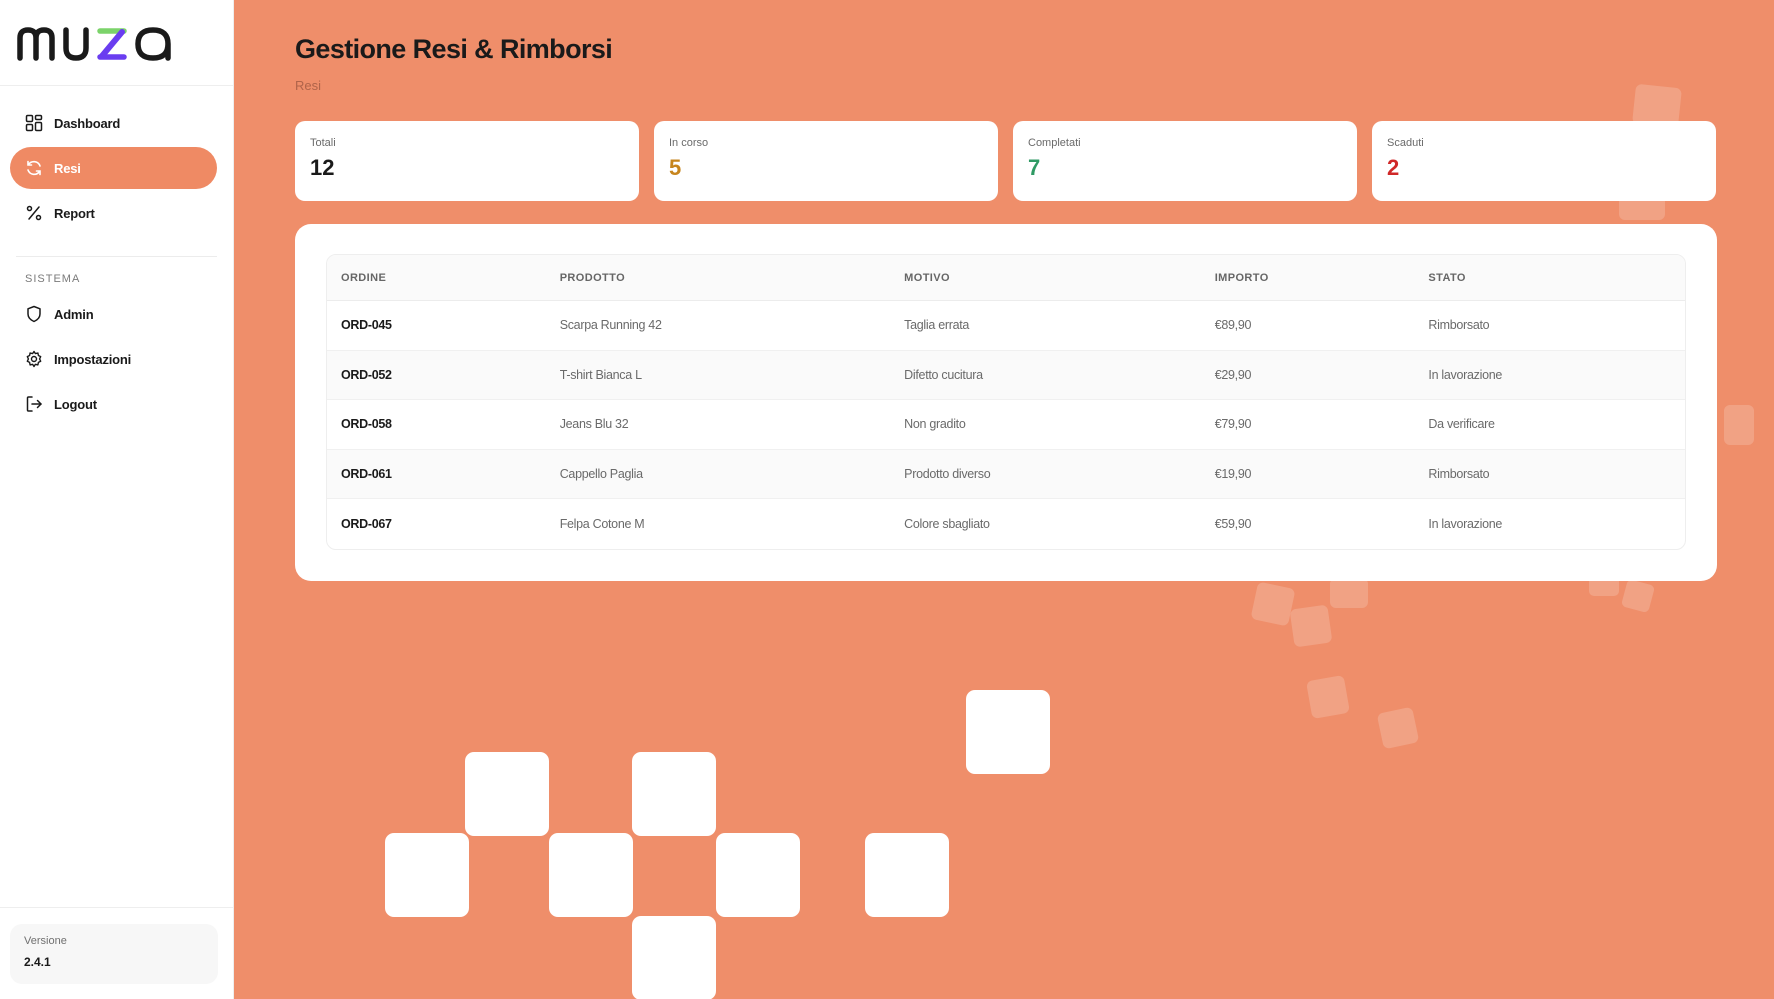 Image resolution: width=1774 pixels, height=999 pixels. What do you see at coordinates (53, 279) in the screenshot?
I see `section-title-sistema: SISTEMA` at bounding box center [53, 279].